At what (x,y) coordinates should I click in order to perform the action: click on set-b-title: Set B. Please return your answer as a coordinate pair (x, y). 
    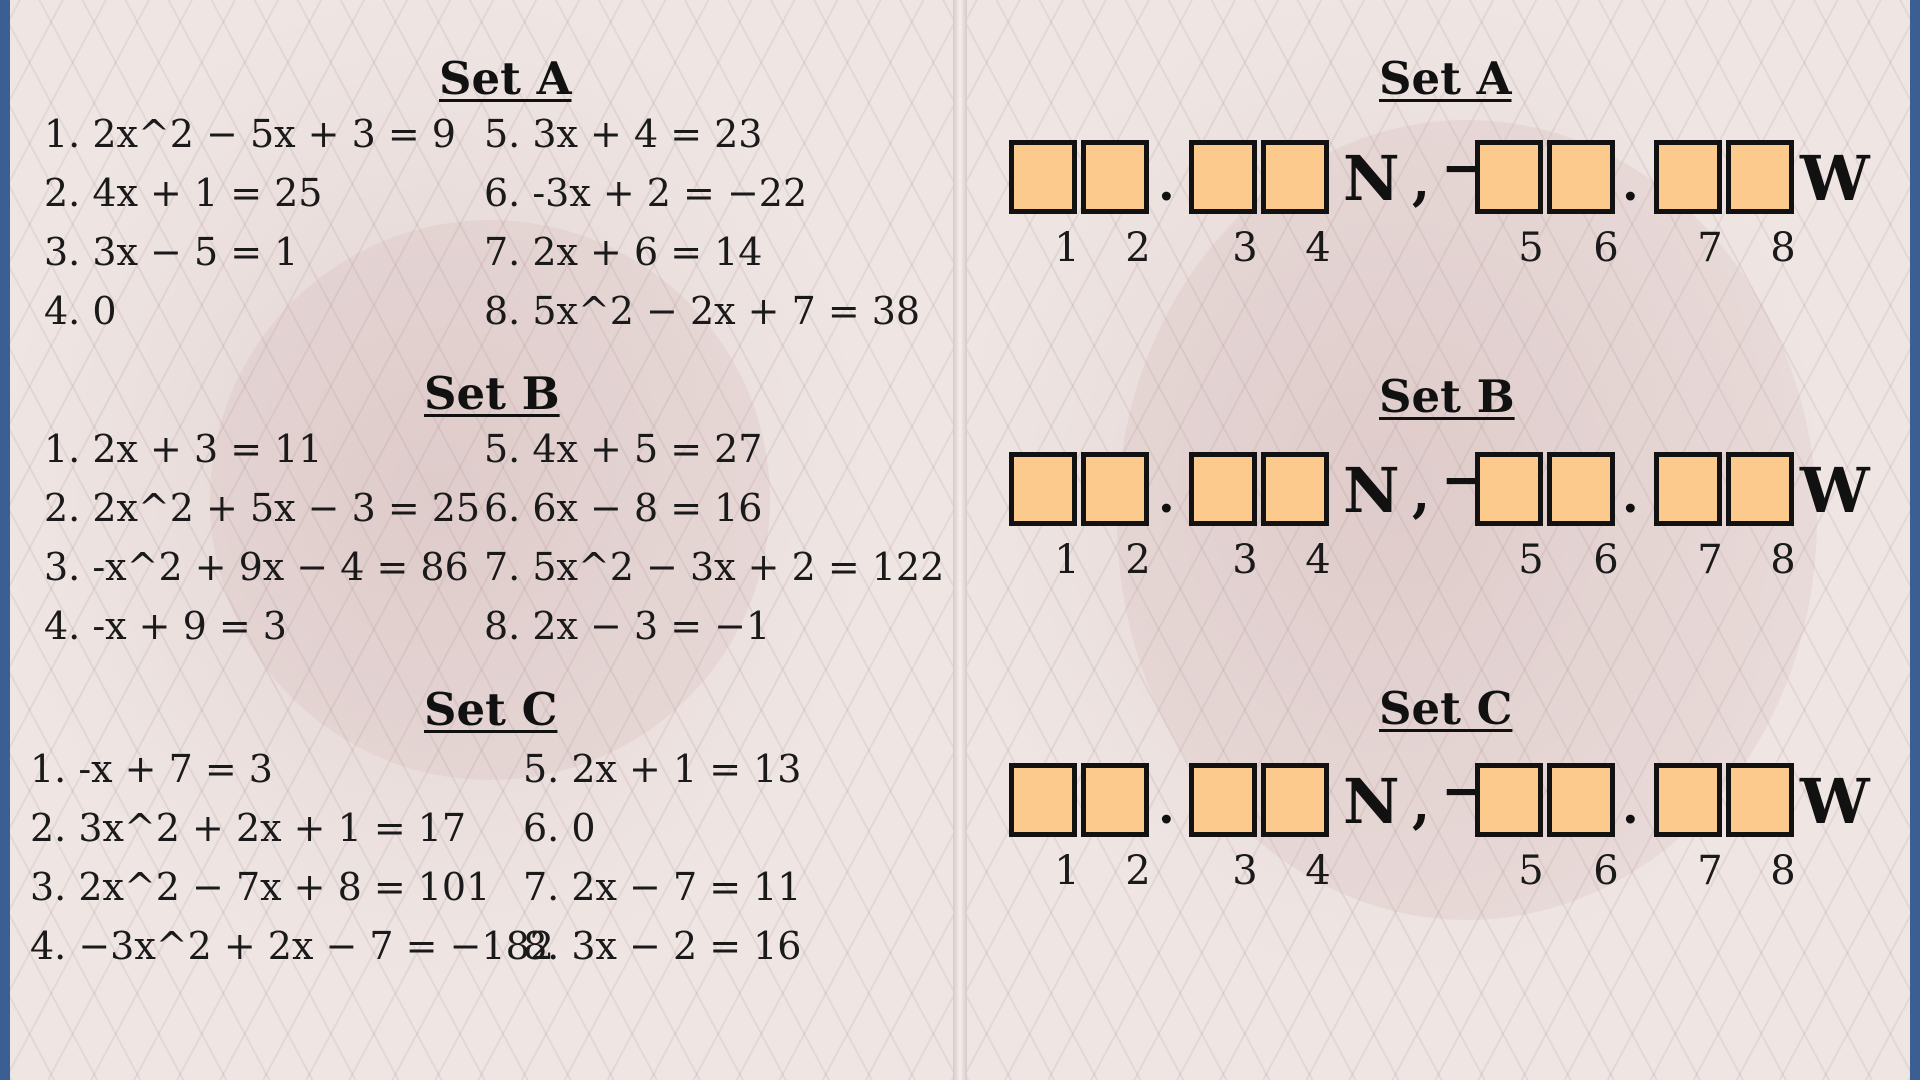
    Looking at the image, I should click on (492, 393).